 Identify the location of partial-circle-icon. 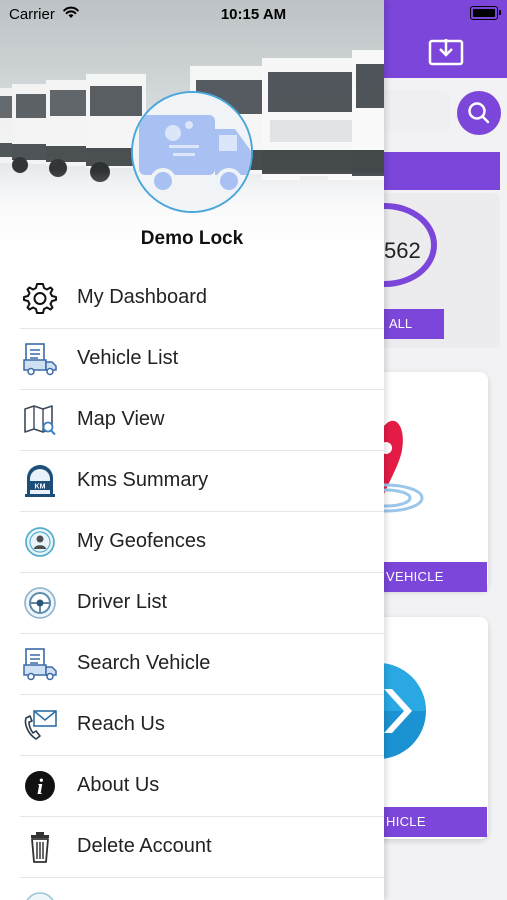
(40, 896).